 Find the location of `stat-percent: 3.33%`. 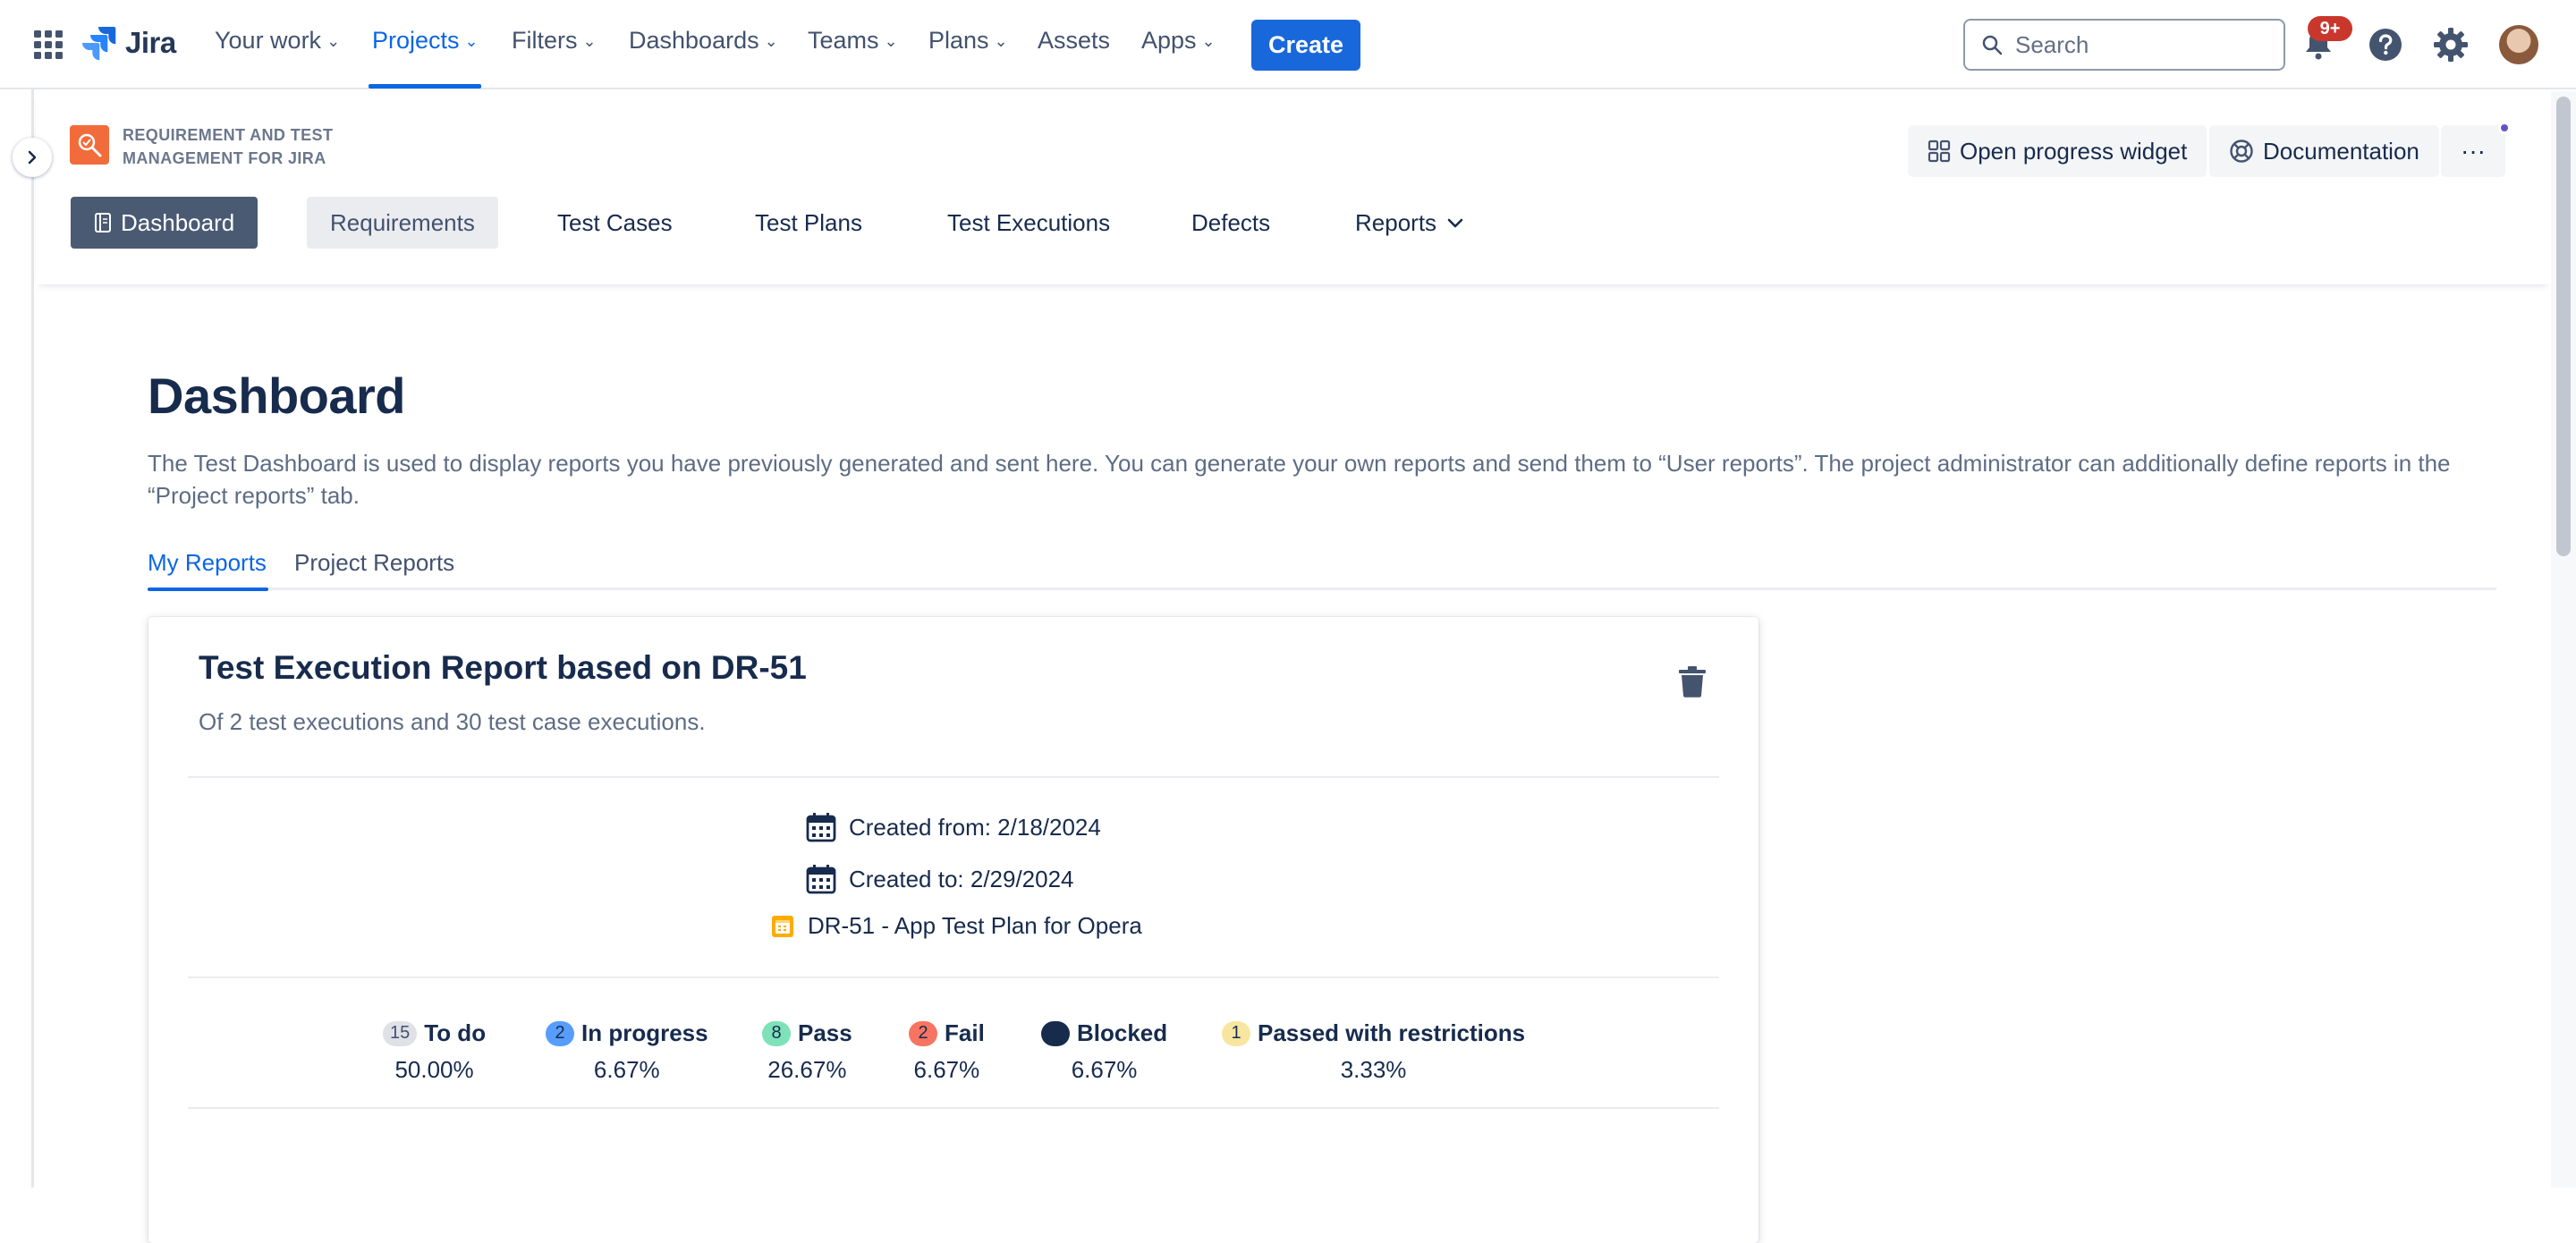

stat-percent: 3.33% is located at coordinates (1373, 1069).